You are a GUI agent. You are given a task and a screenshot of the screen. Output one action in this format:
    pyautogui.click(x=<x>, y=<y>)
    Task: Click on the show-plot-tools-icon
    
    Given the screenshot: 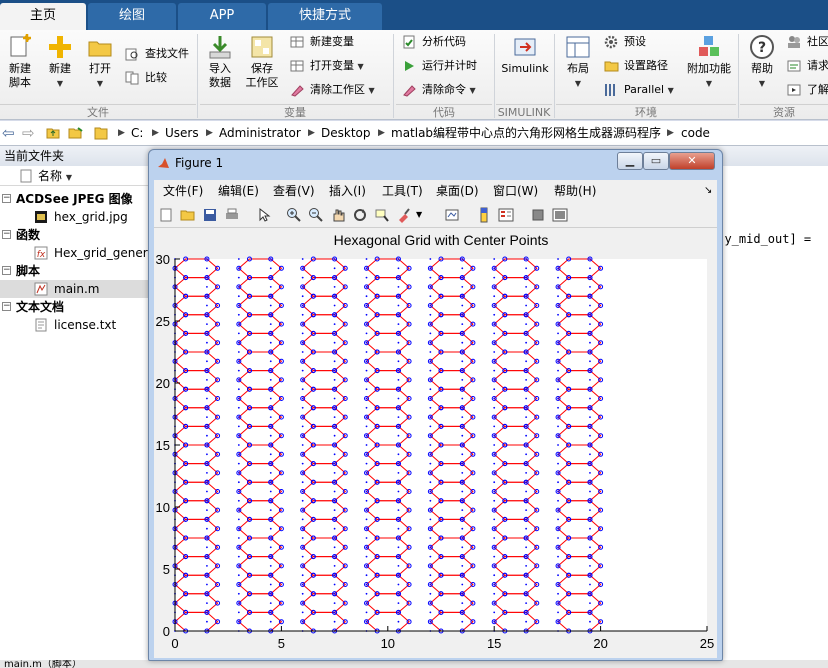 What is the action you would take?
    pyautogui.click(x=560, y=215)
    